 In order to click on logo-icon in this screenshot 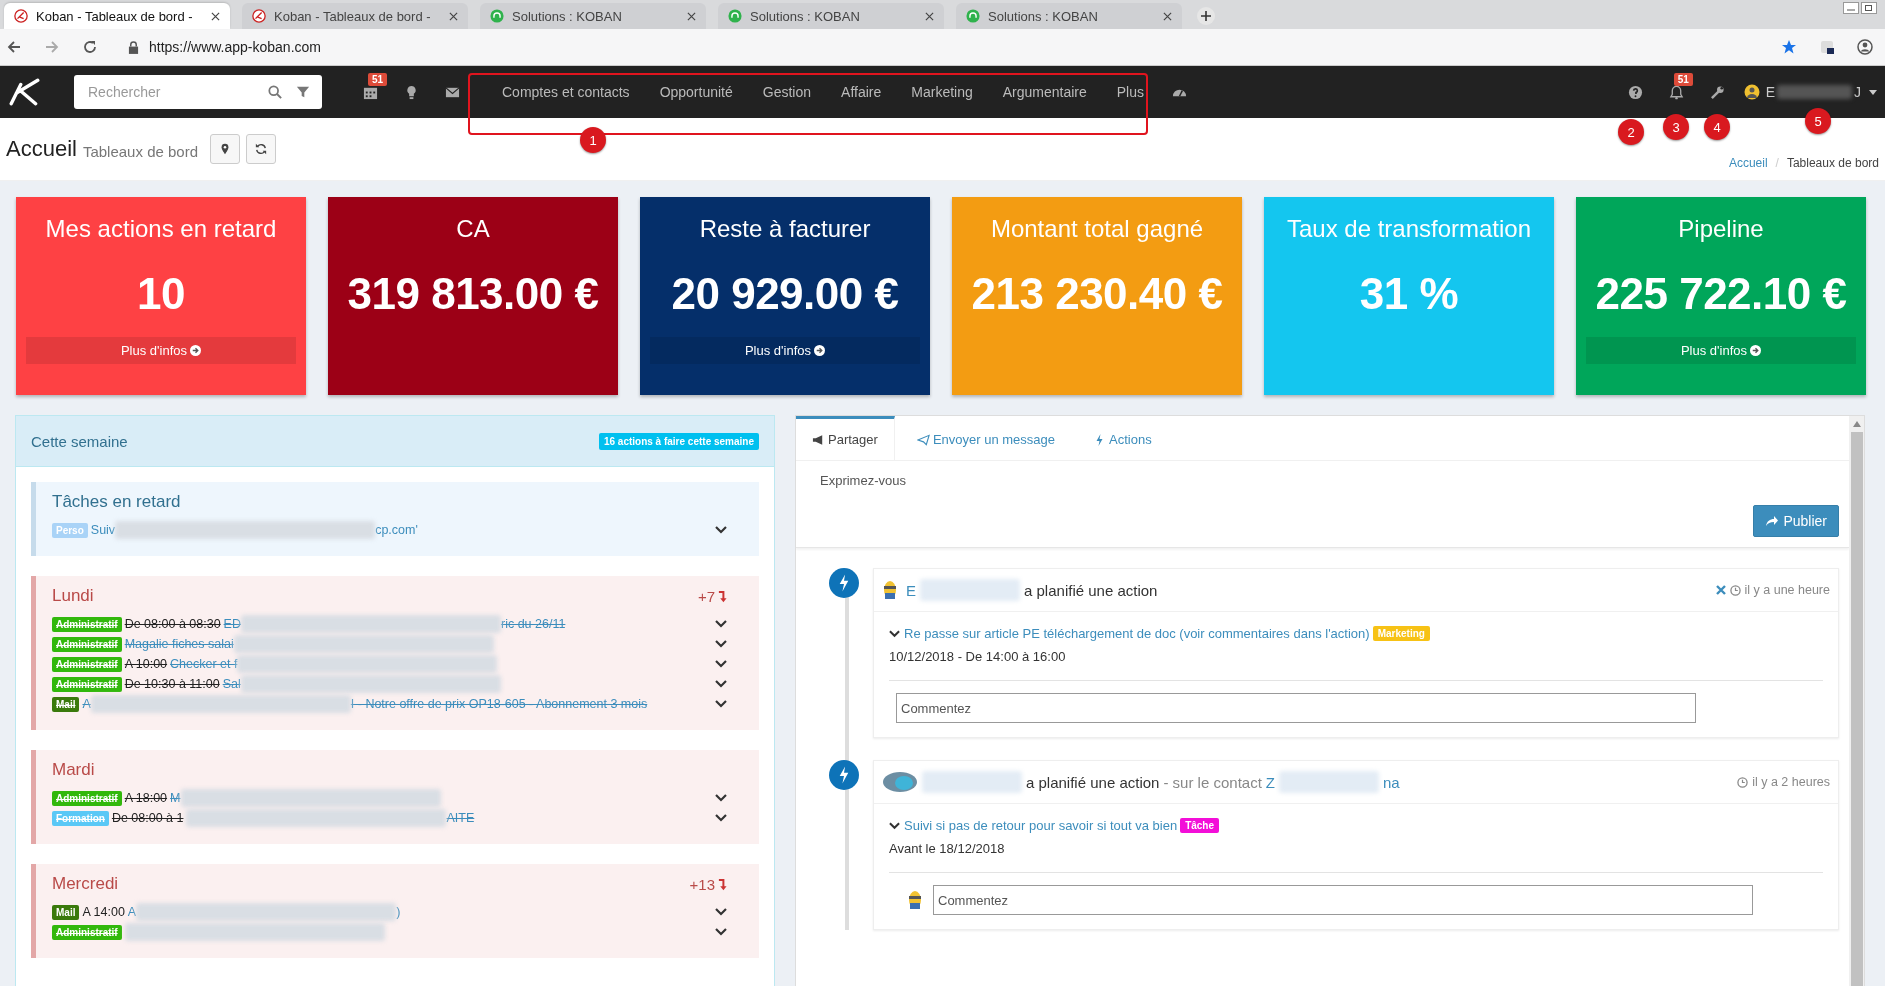, I will do `click(25, 92)`.